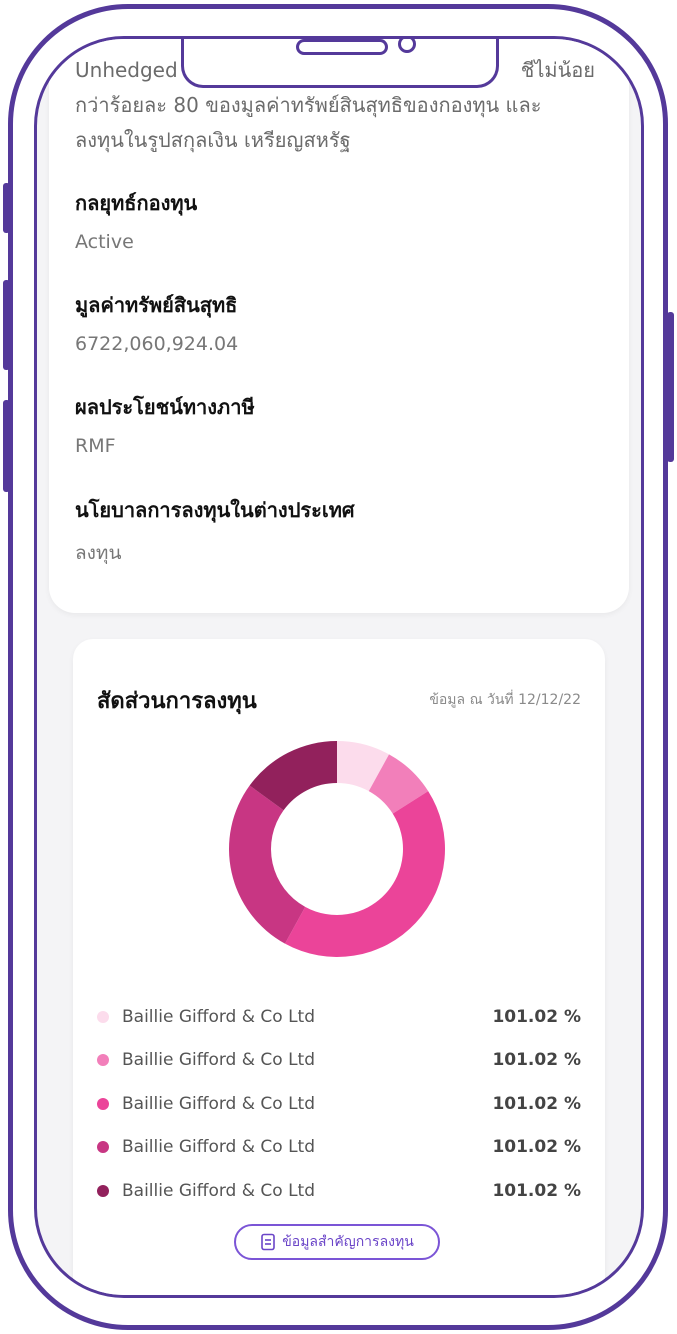 This screenshot has width=677, height=1334. I want to click on nav-label: มูลค่าทรัพย์สินสุทธิ, so click(156, 305).